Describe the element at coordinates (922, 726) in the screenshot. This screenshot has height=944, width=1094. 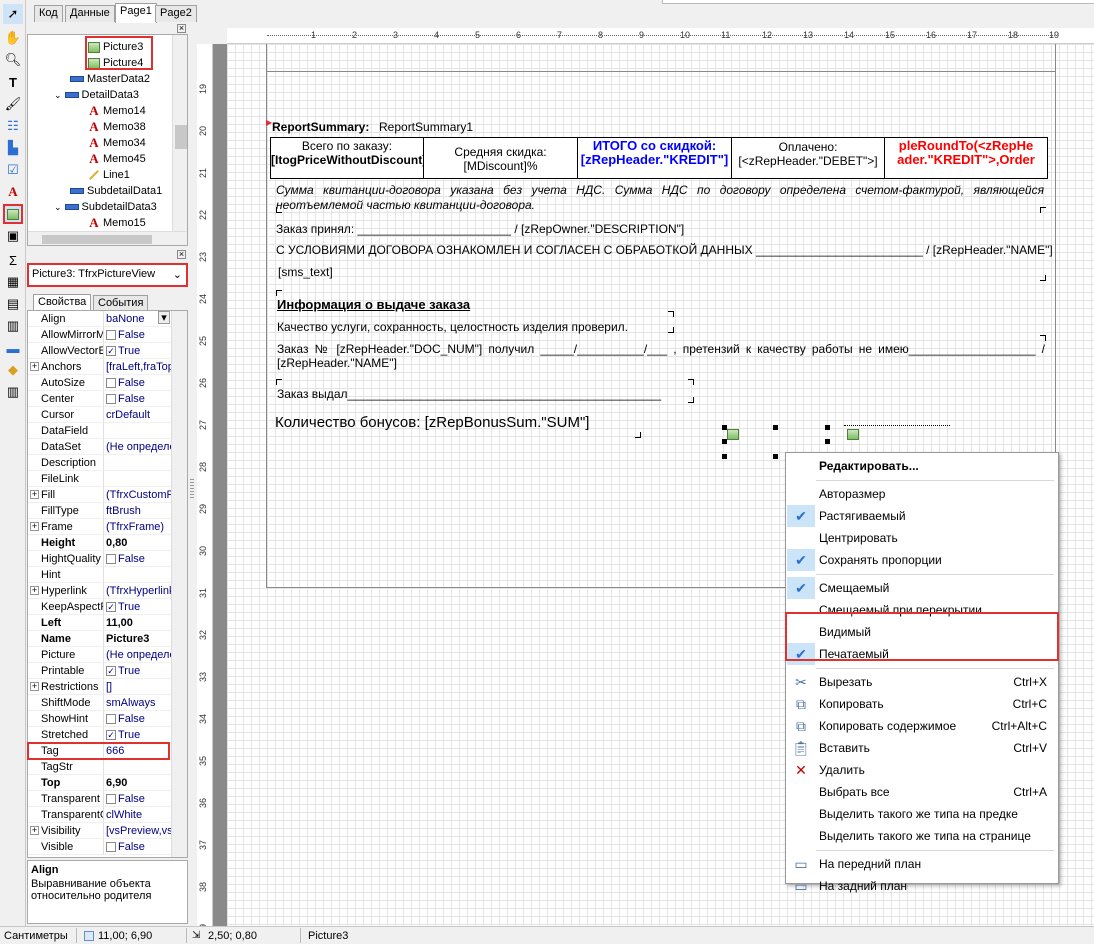
I see `menu-item: ⧉ Копировать содержимое Ctrl+Alt+C` at that location.